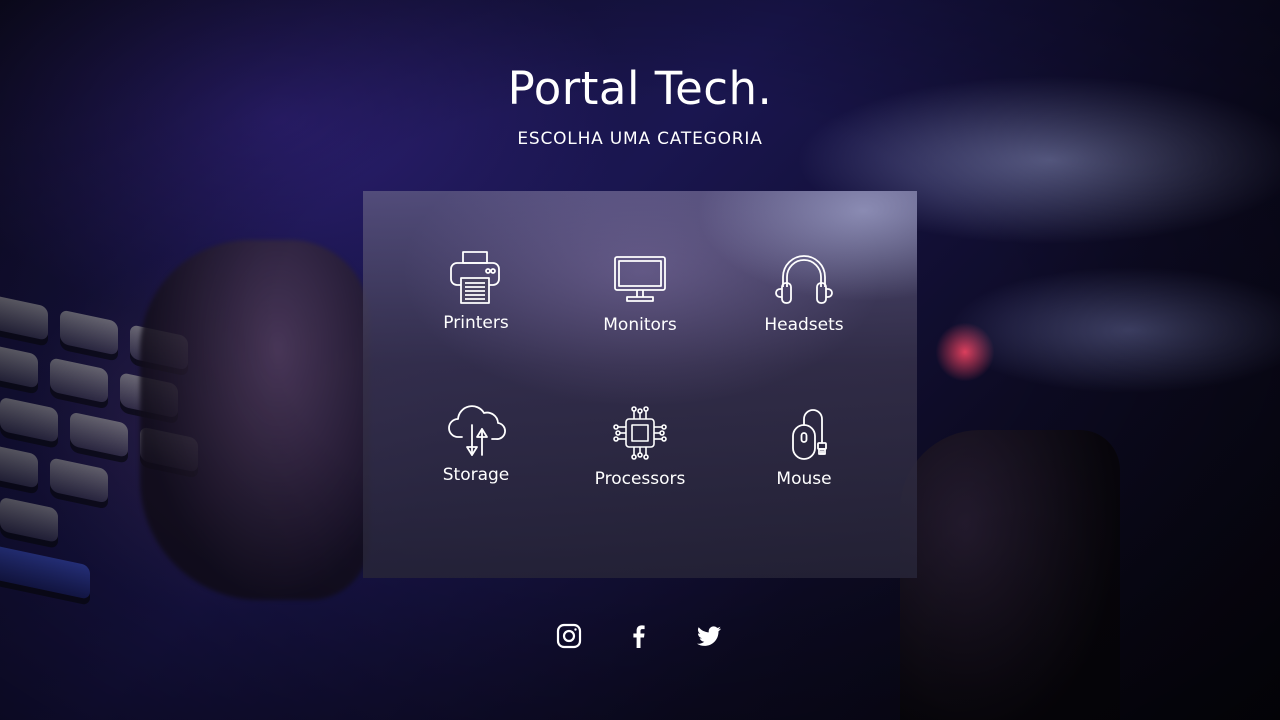 This screenshot has height=720, width=1280. I want to click on category-storage: Storage, so click(476, 442).